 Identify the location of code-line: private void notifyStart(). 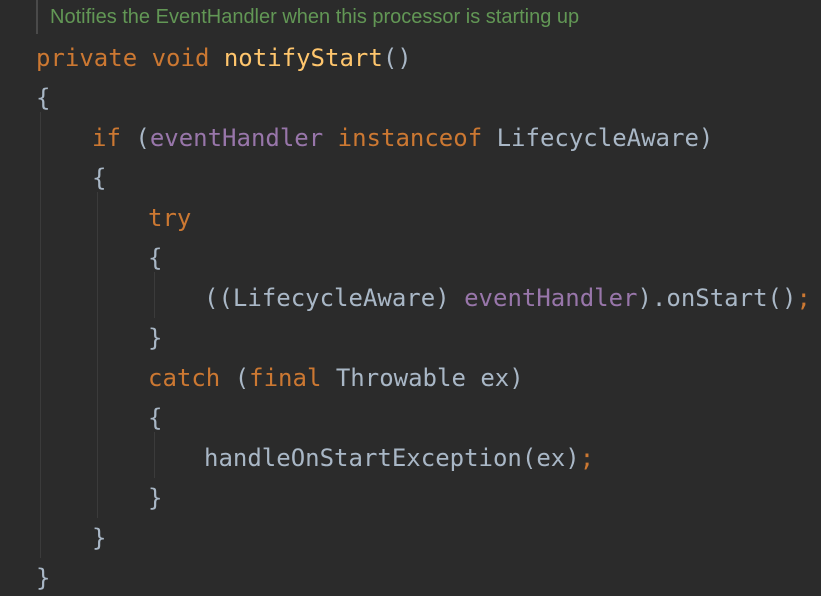
(224, 58).